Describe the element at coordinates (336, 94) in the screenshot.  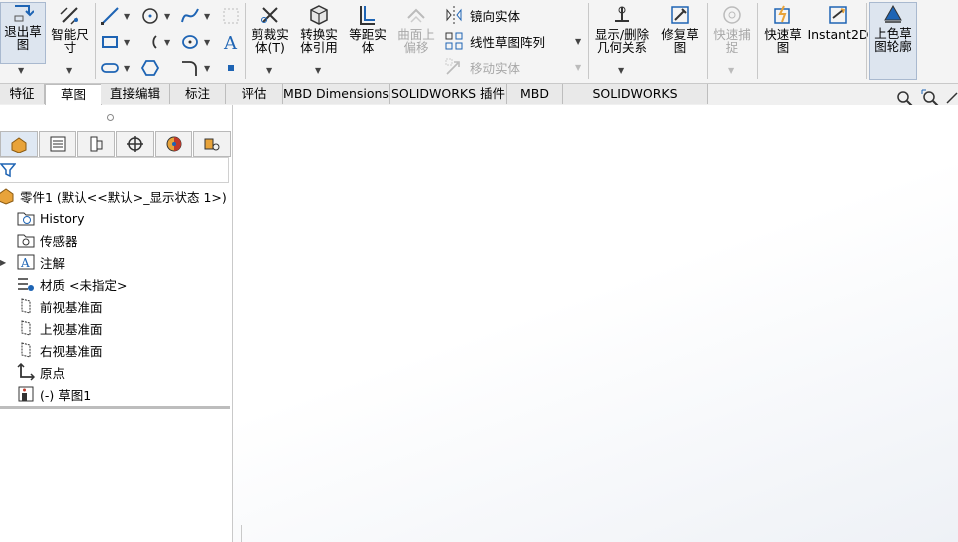
I see `tab-mbd-dimensions: MBD Dimensions` at that location.